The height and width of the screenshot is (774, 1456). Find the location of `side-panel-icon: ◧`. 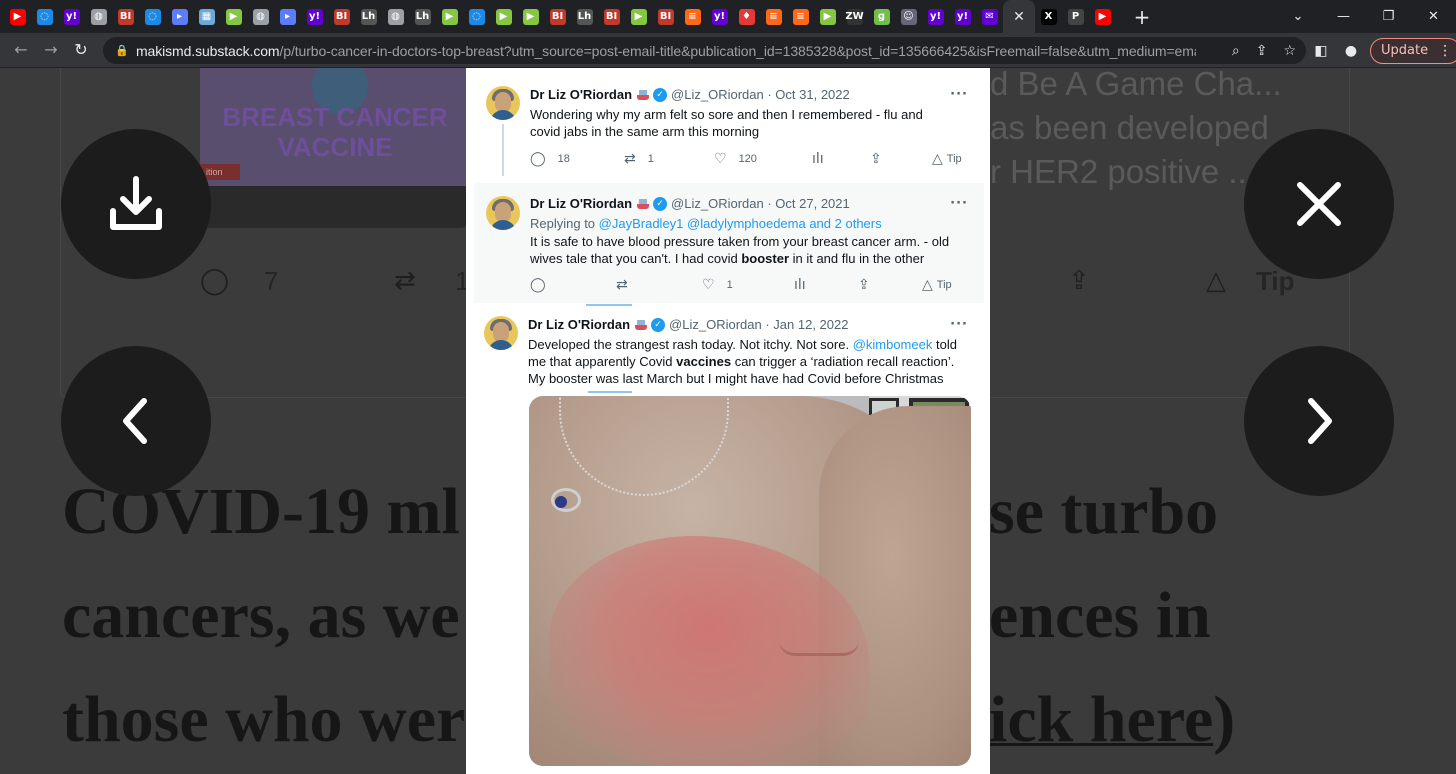

side-panel-icon: ◧ is located at coordinates (1321, 51).